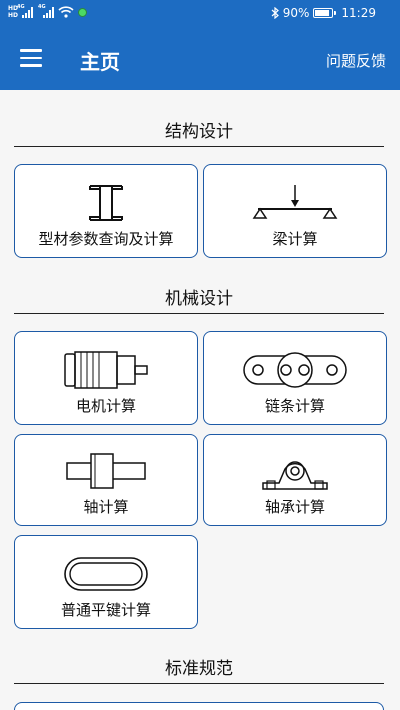  I want to click on navbar: 主页 问题反馈, so click(200, 59).